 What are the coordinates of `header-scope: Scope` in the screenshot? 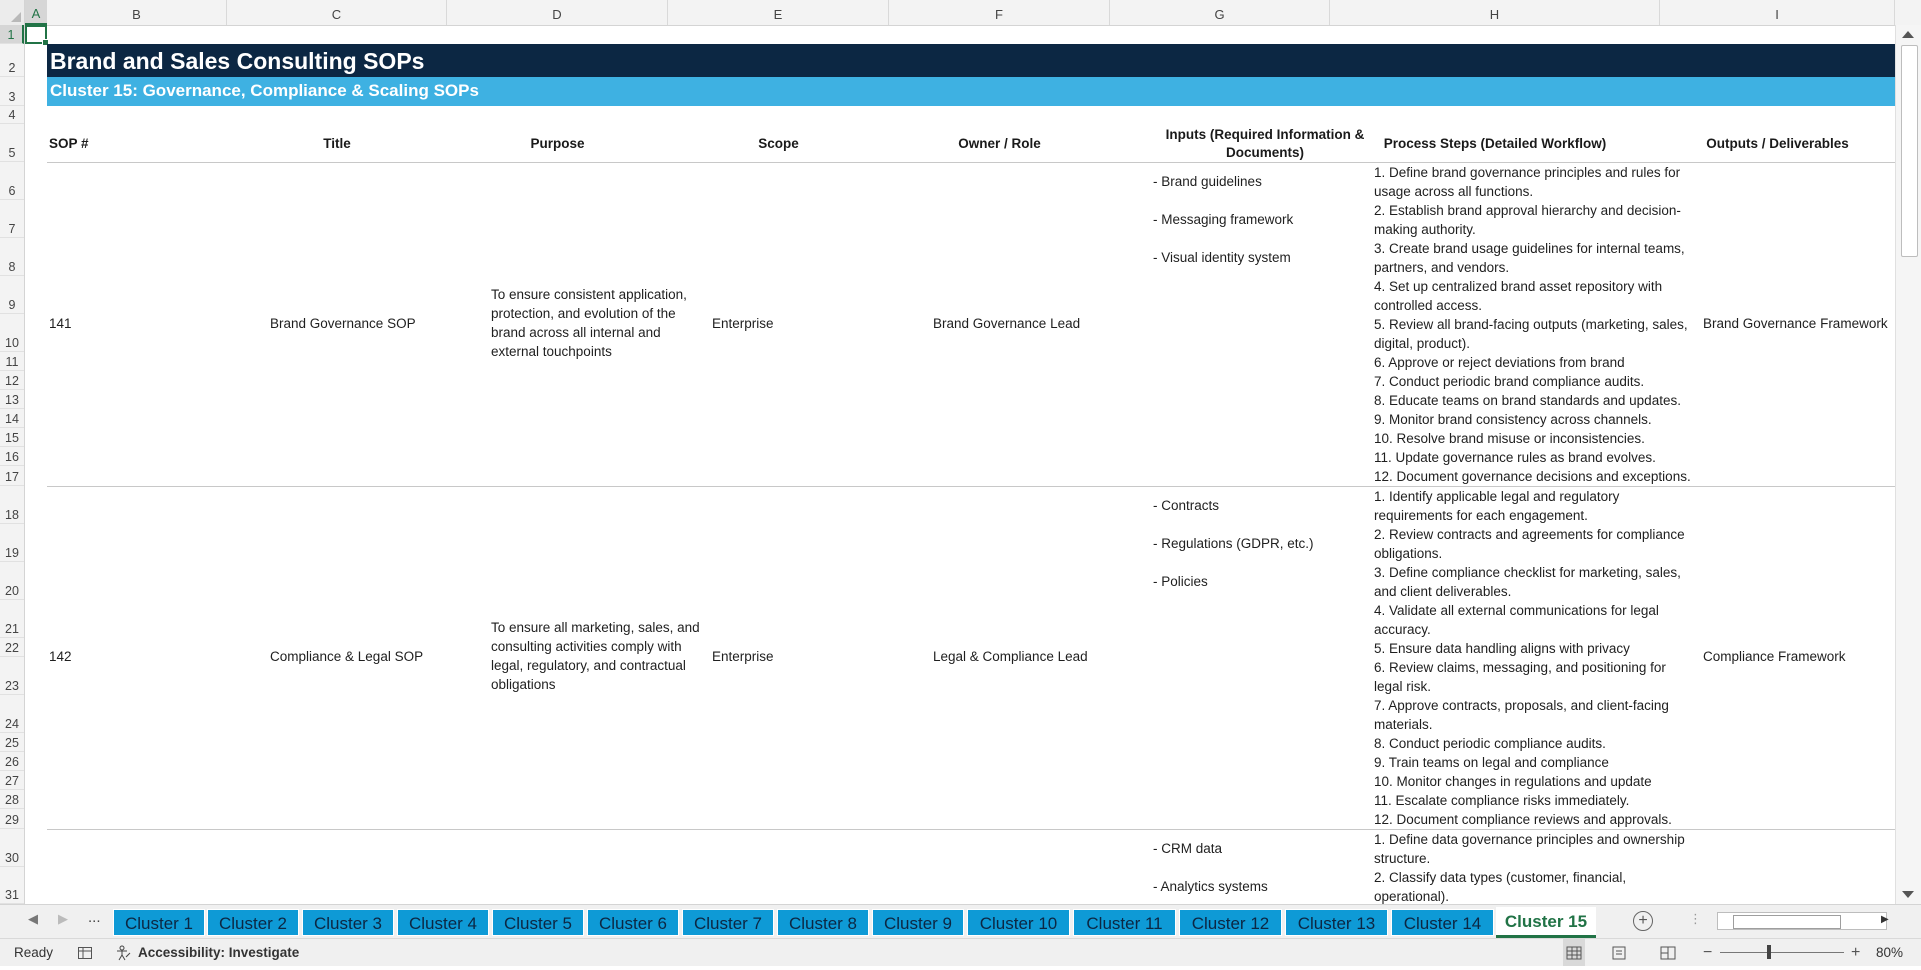 It's located at (778, 144).